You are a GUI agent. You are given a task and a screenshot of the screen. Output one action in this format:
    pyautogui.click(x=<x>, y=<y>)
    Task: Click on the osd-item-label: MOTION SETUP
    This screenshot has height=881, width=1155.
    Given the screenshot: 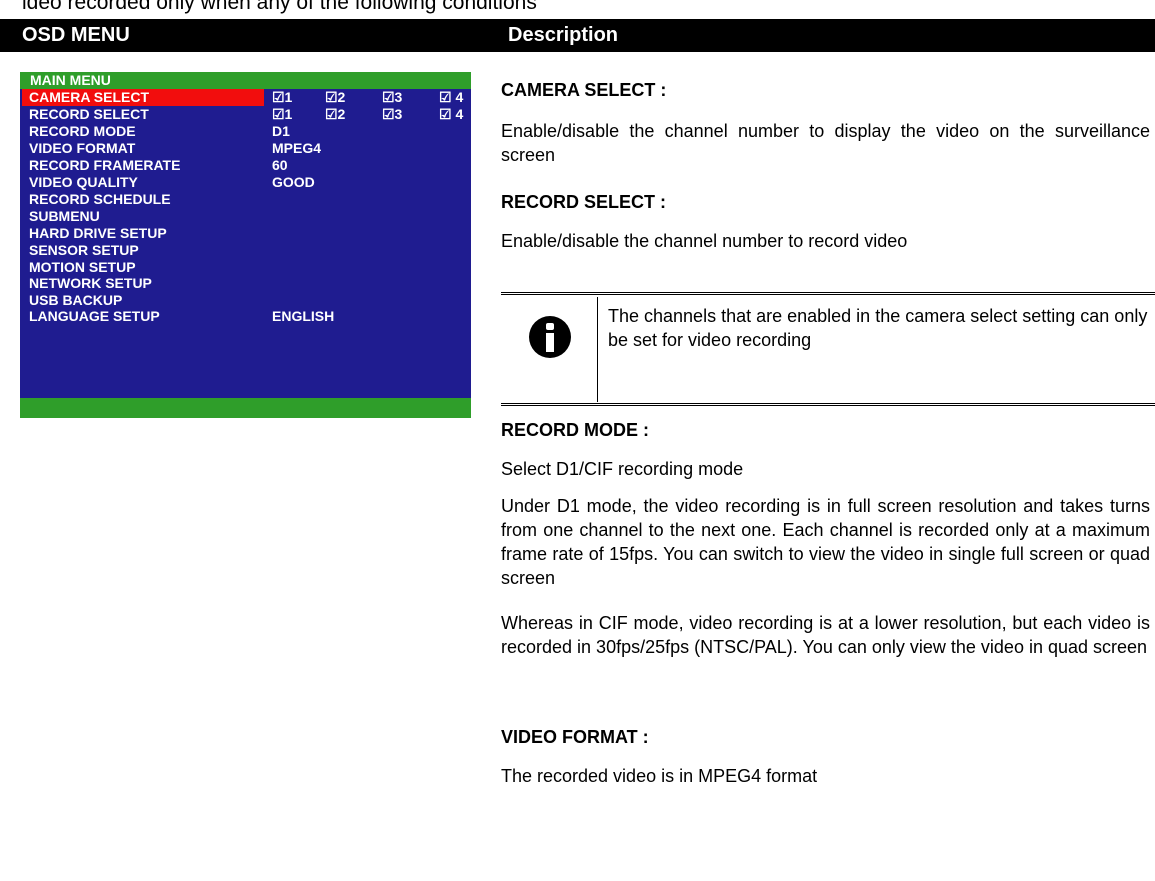 What is the action you would take?
    pyautogui.click(x=82, y=267)
    